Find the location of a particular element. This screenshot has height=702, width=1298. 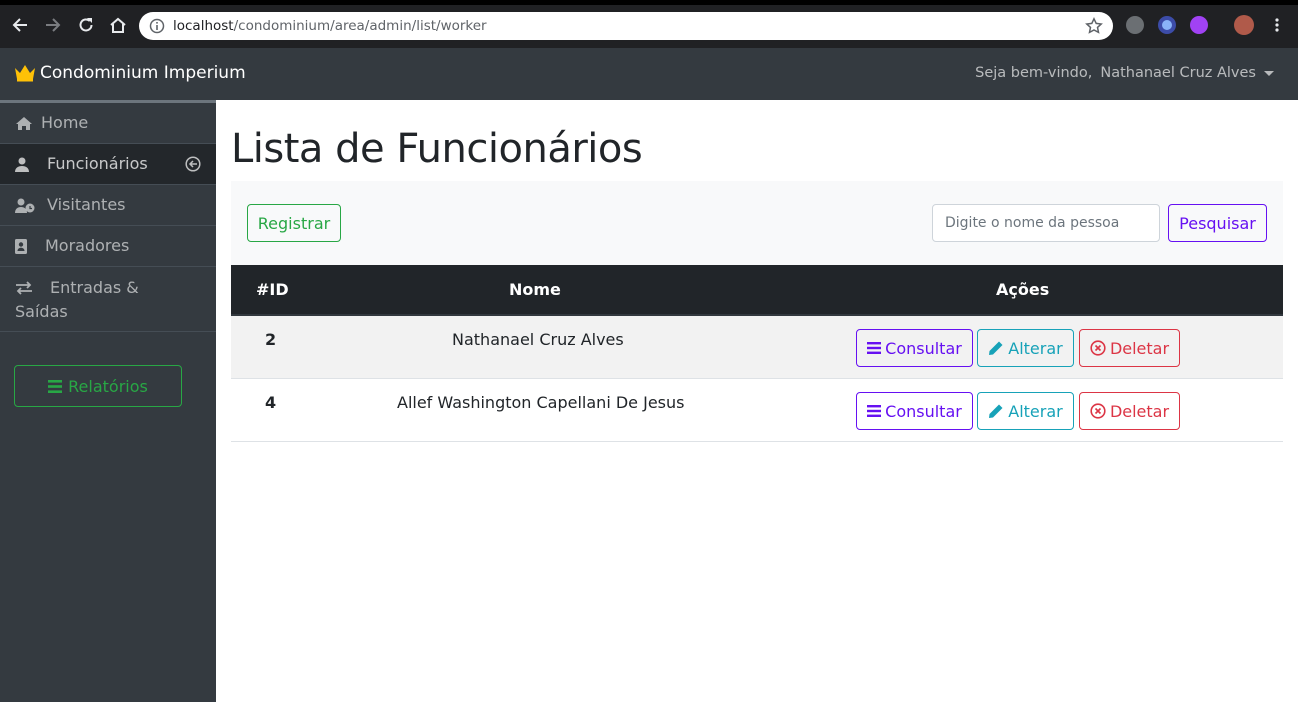

sidebar-item-label-line2: Saídas is located at coordinates (41, 311).